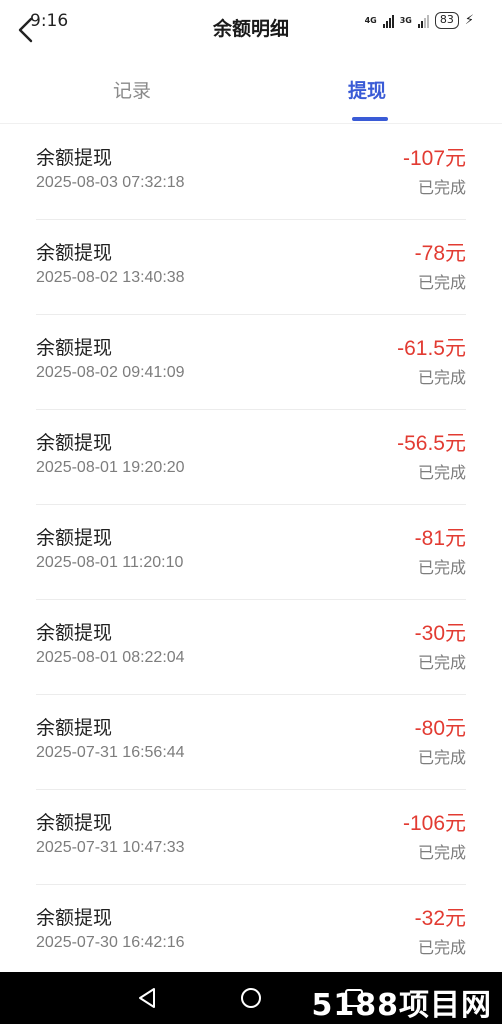 The height and width of the screenshot is (1024, 502). I want to click on item-amount: -106元, so click(434, 823).